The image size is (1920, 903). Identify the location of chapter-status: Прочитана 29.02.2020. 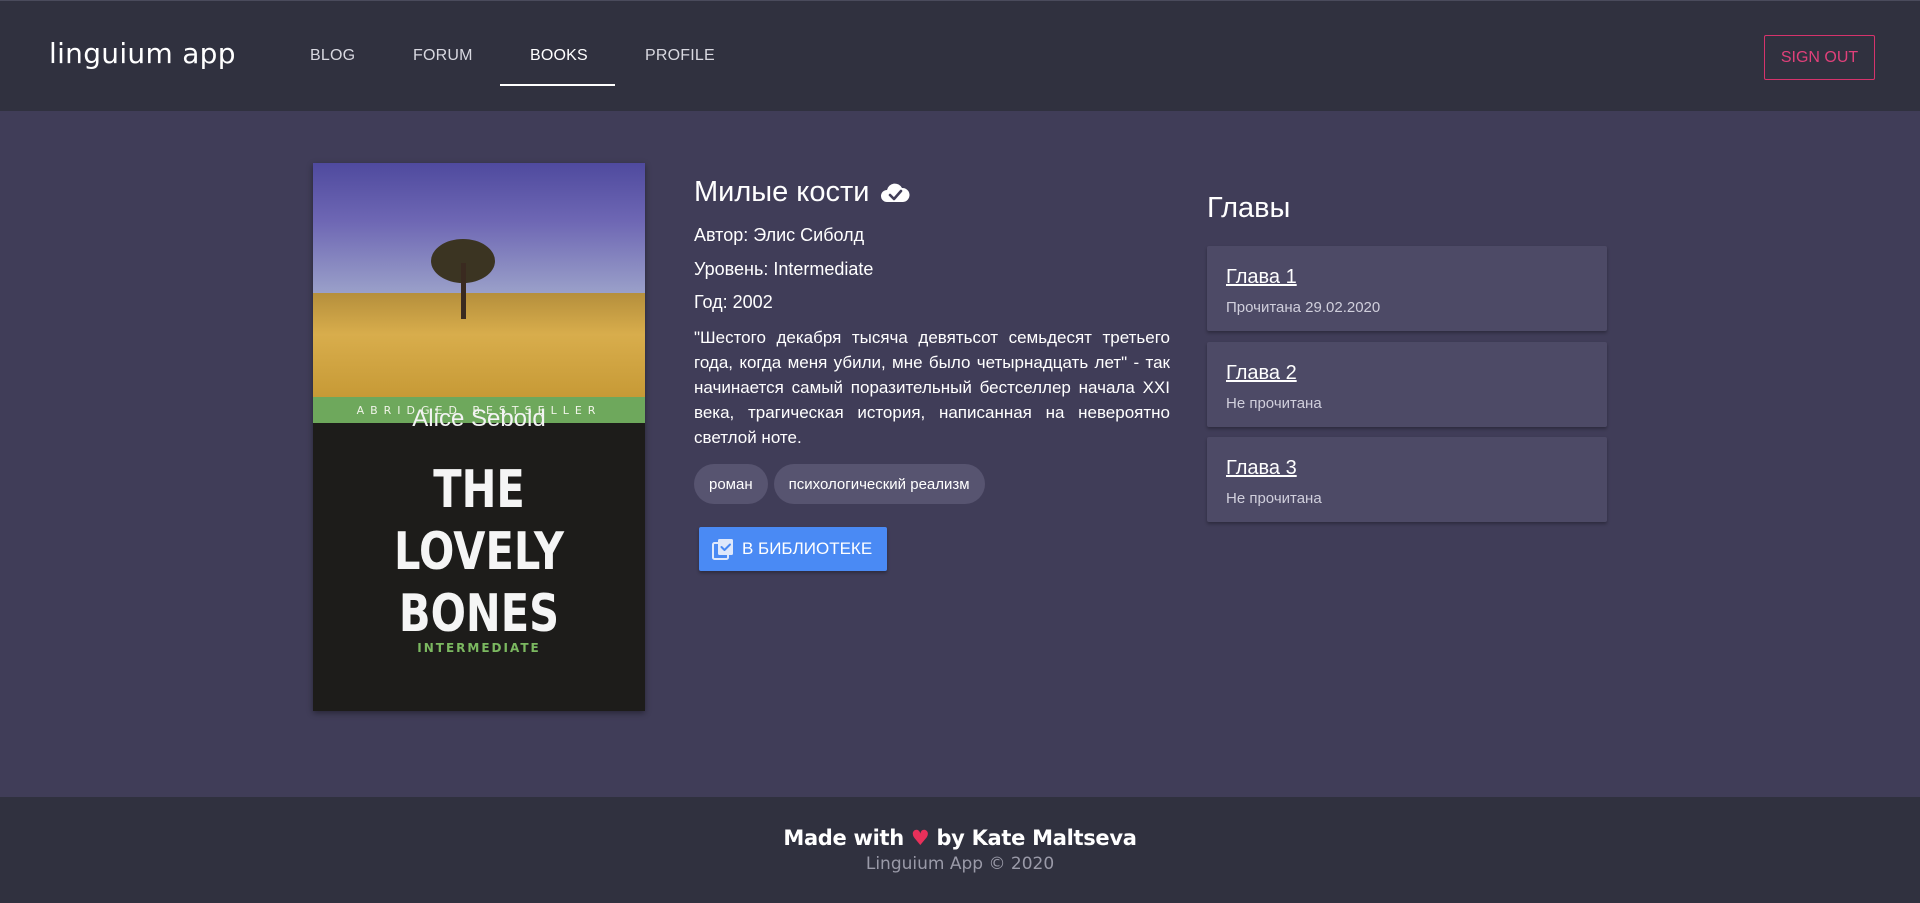
(1303, 307).